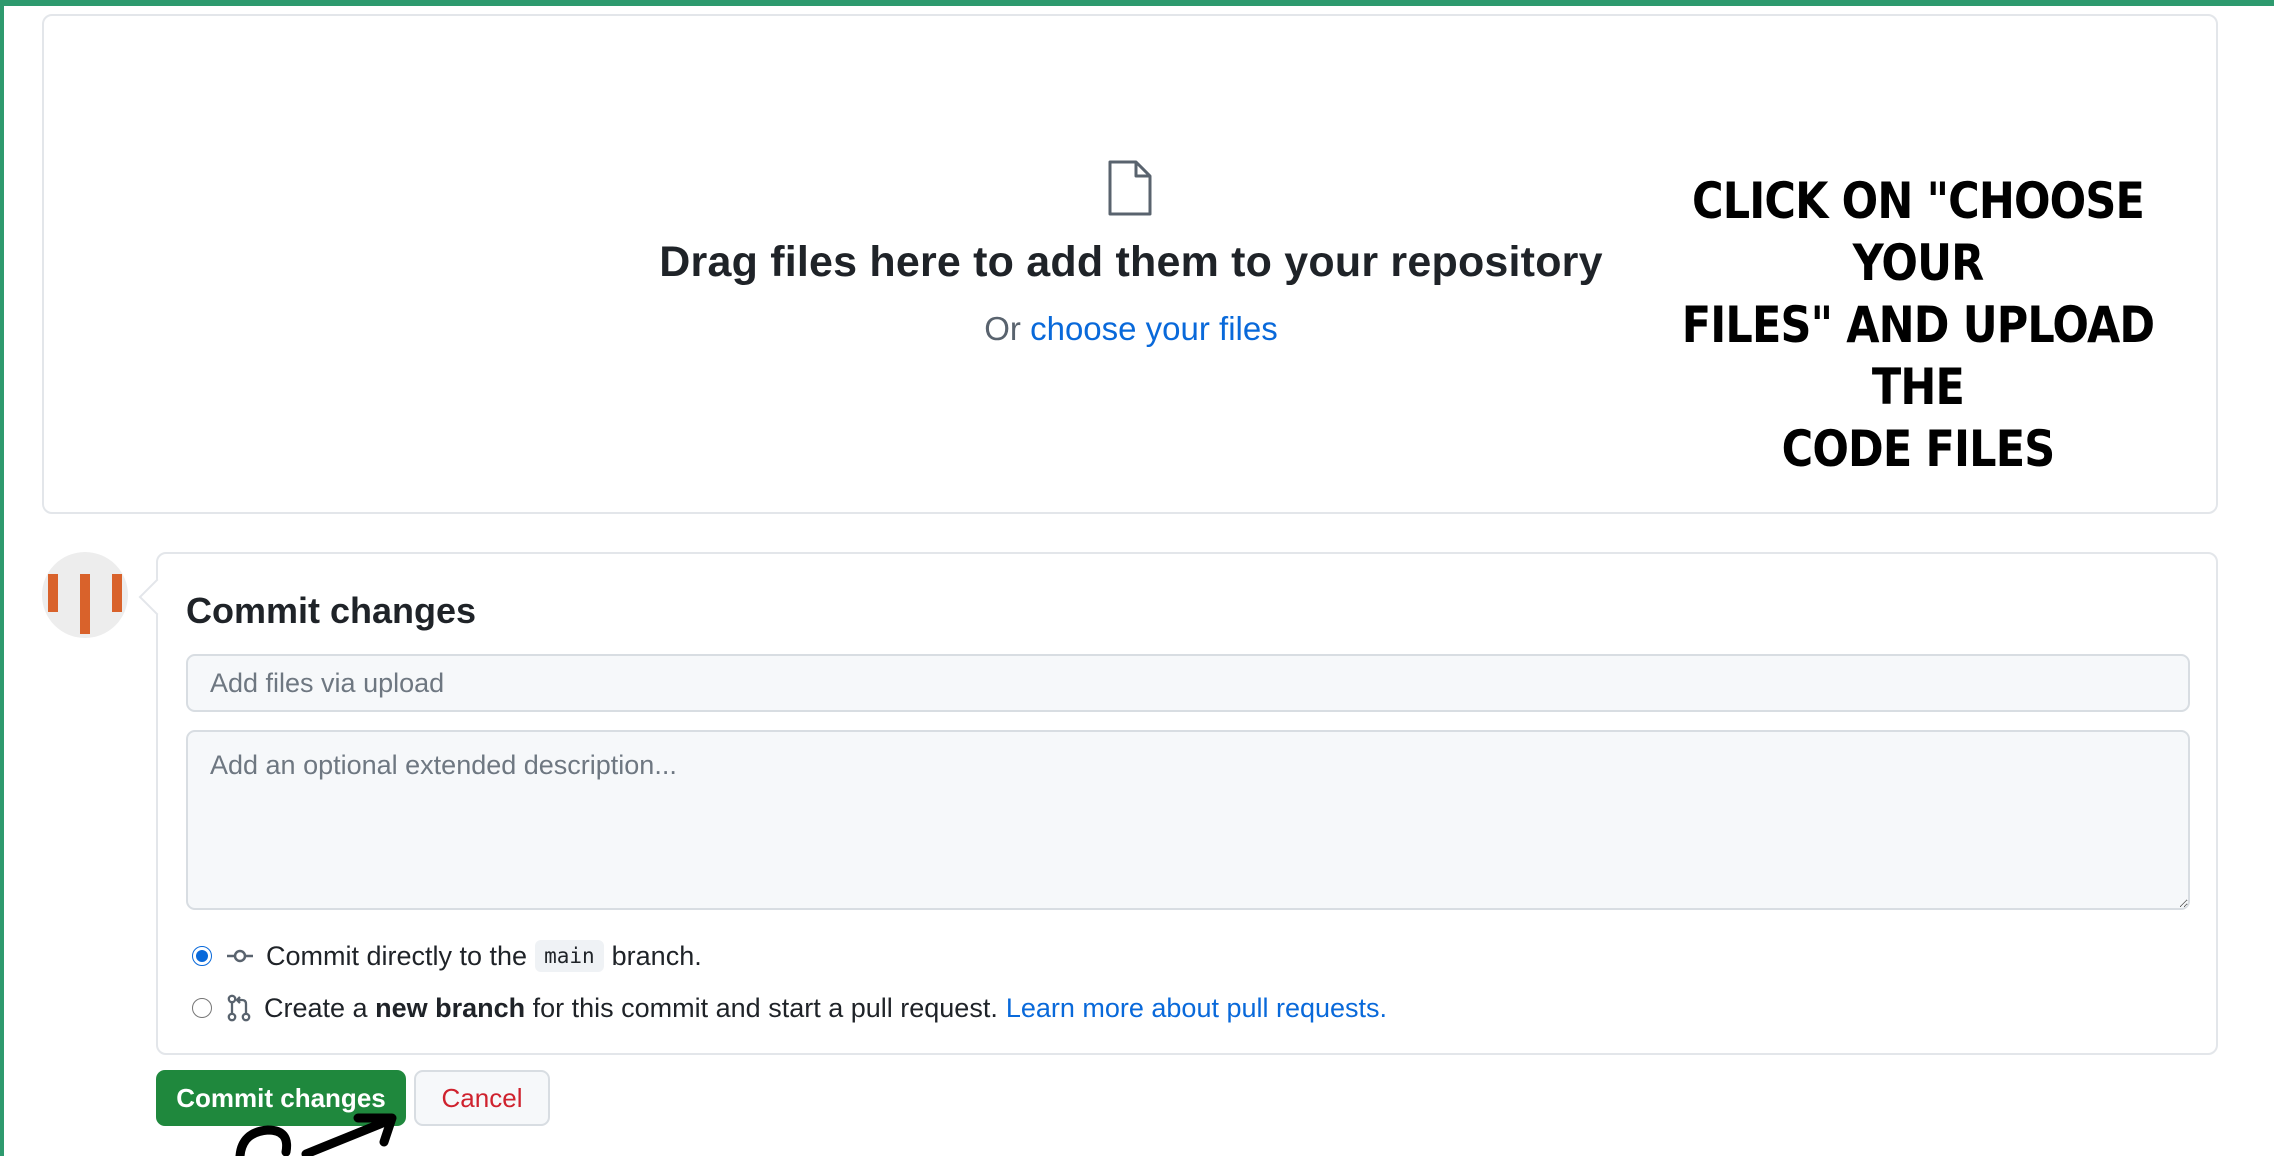 The width and height of the screenshot is (2274, 1156). Describe the element at coordinates (569, 956) in the screenshot. I see `branch-name-badge: main` at that location.